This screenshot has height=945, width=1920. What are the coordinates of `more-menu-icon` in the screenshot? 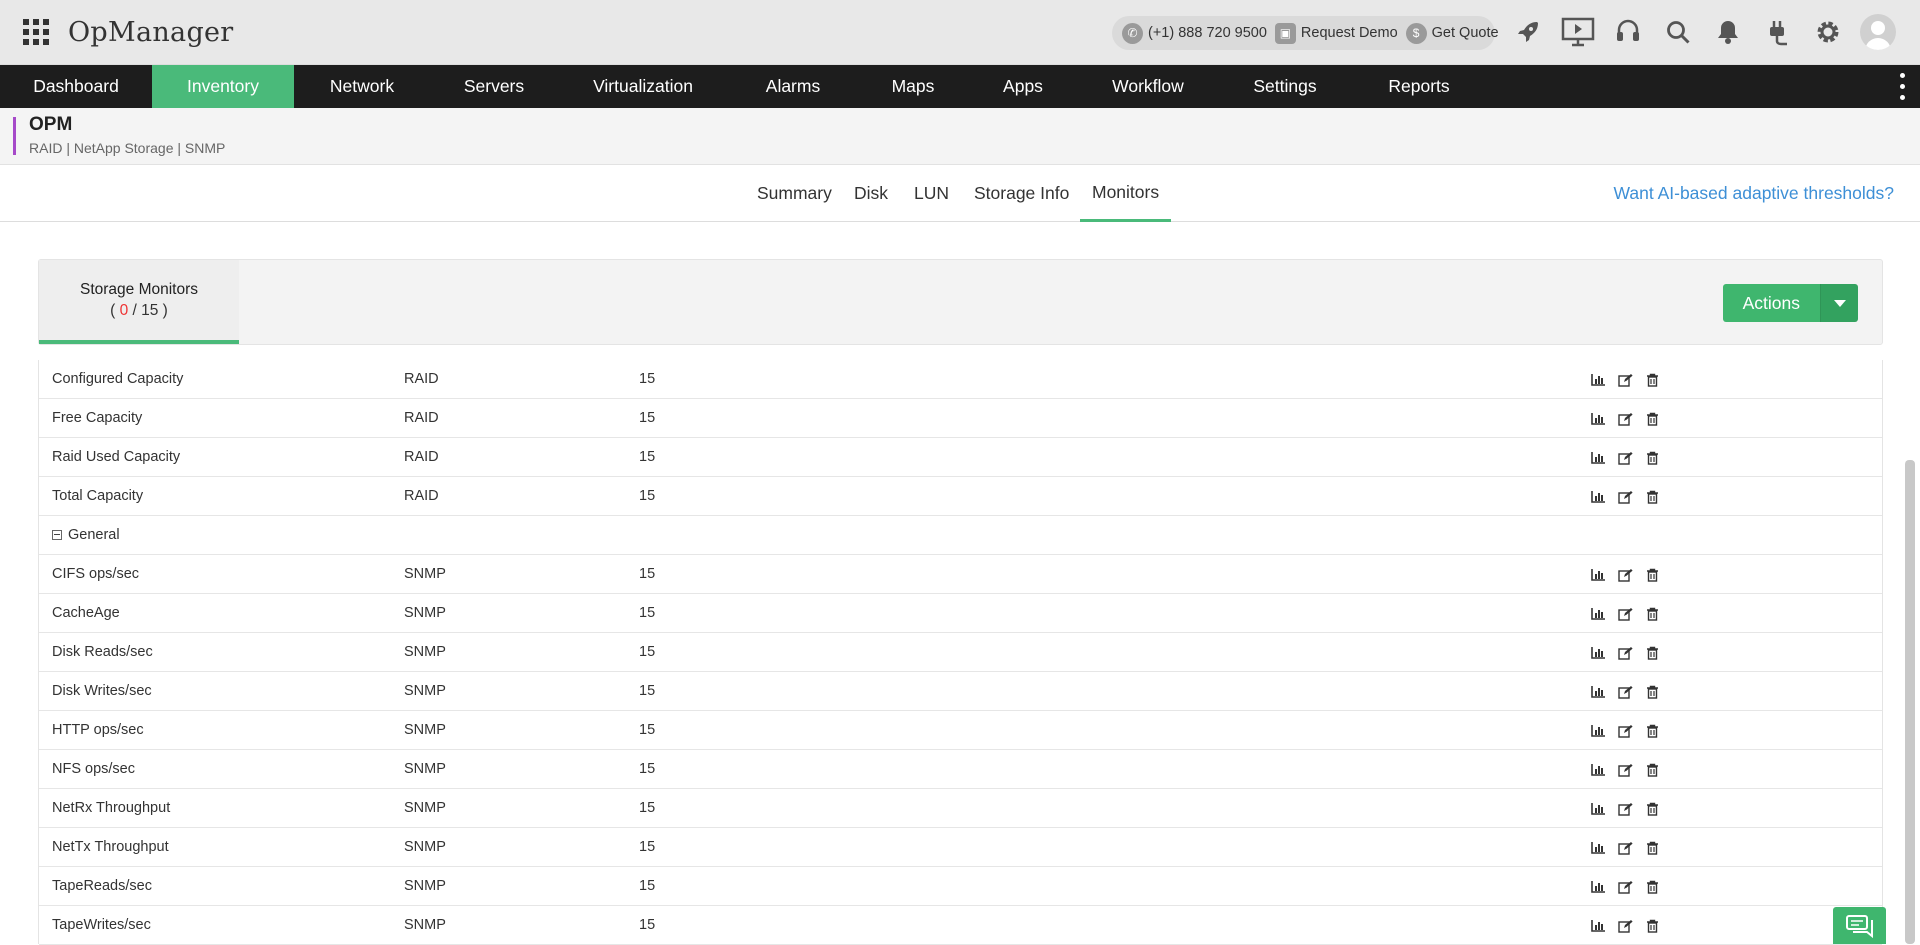 It's located at (1903, 86).